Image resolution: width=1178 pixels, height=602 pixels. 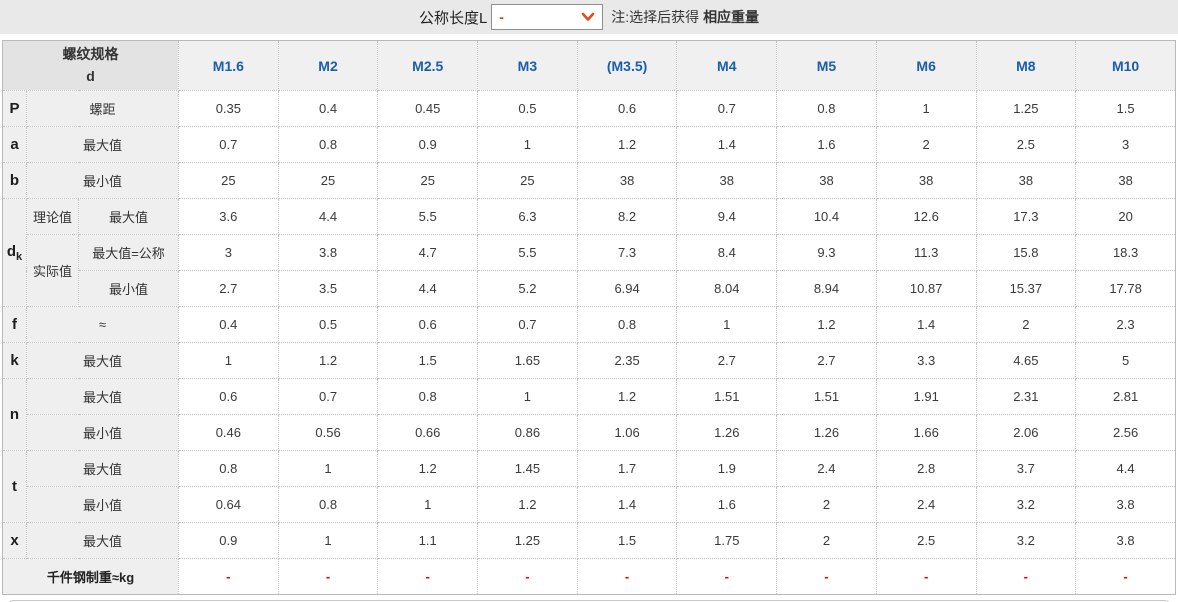 What do you see at coordinates (1026, 288) in the screenshot?
I see `value-cell: 15.37` at bounding box center [1026, 288].